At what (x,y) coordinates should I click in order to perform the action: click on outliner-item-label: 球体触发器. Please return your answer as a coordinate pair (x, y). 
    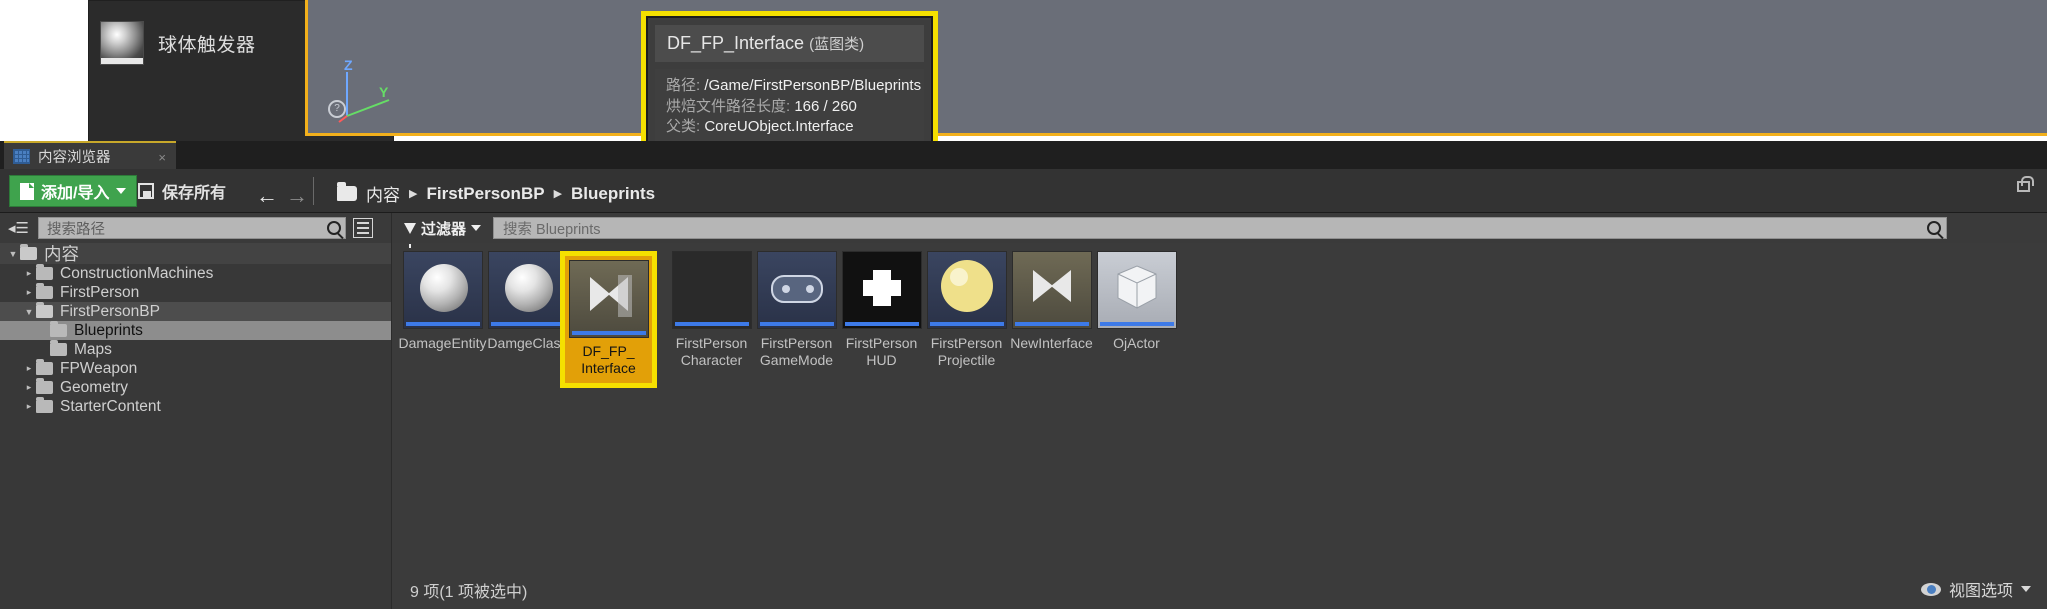
    Looking at the image, I should click on (207, 45).